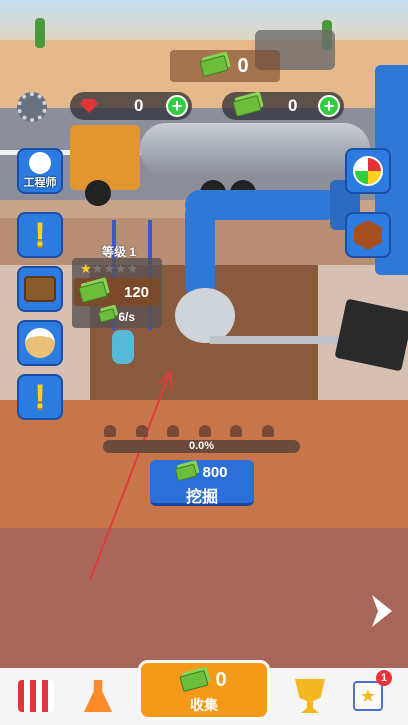 The height and width of the screenshot is (725, 408). I want to click on shop-button, so click(36, 696).